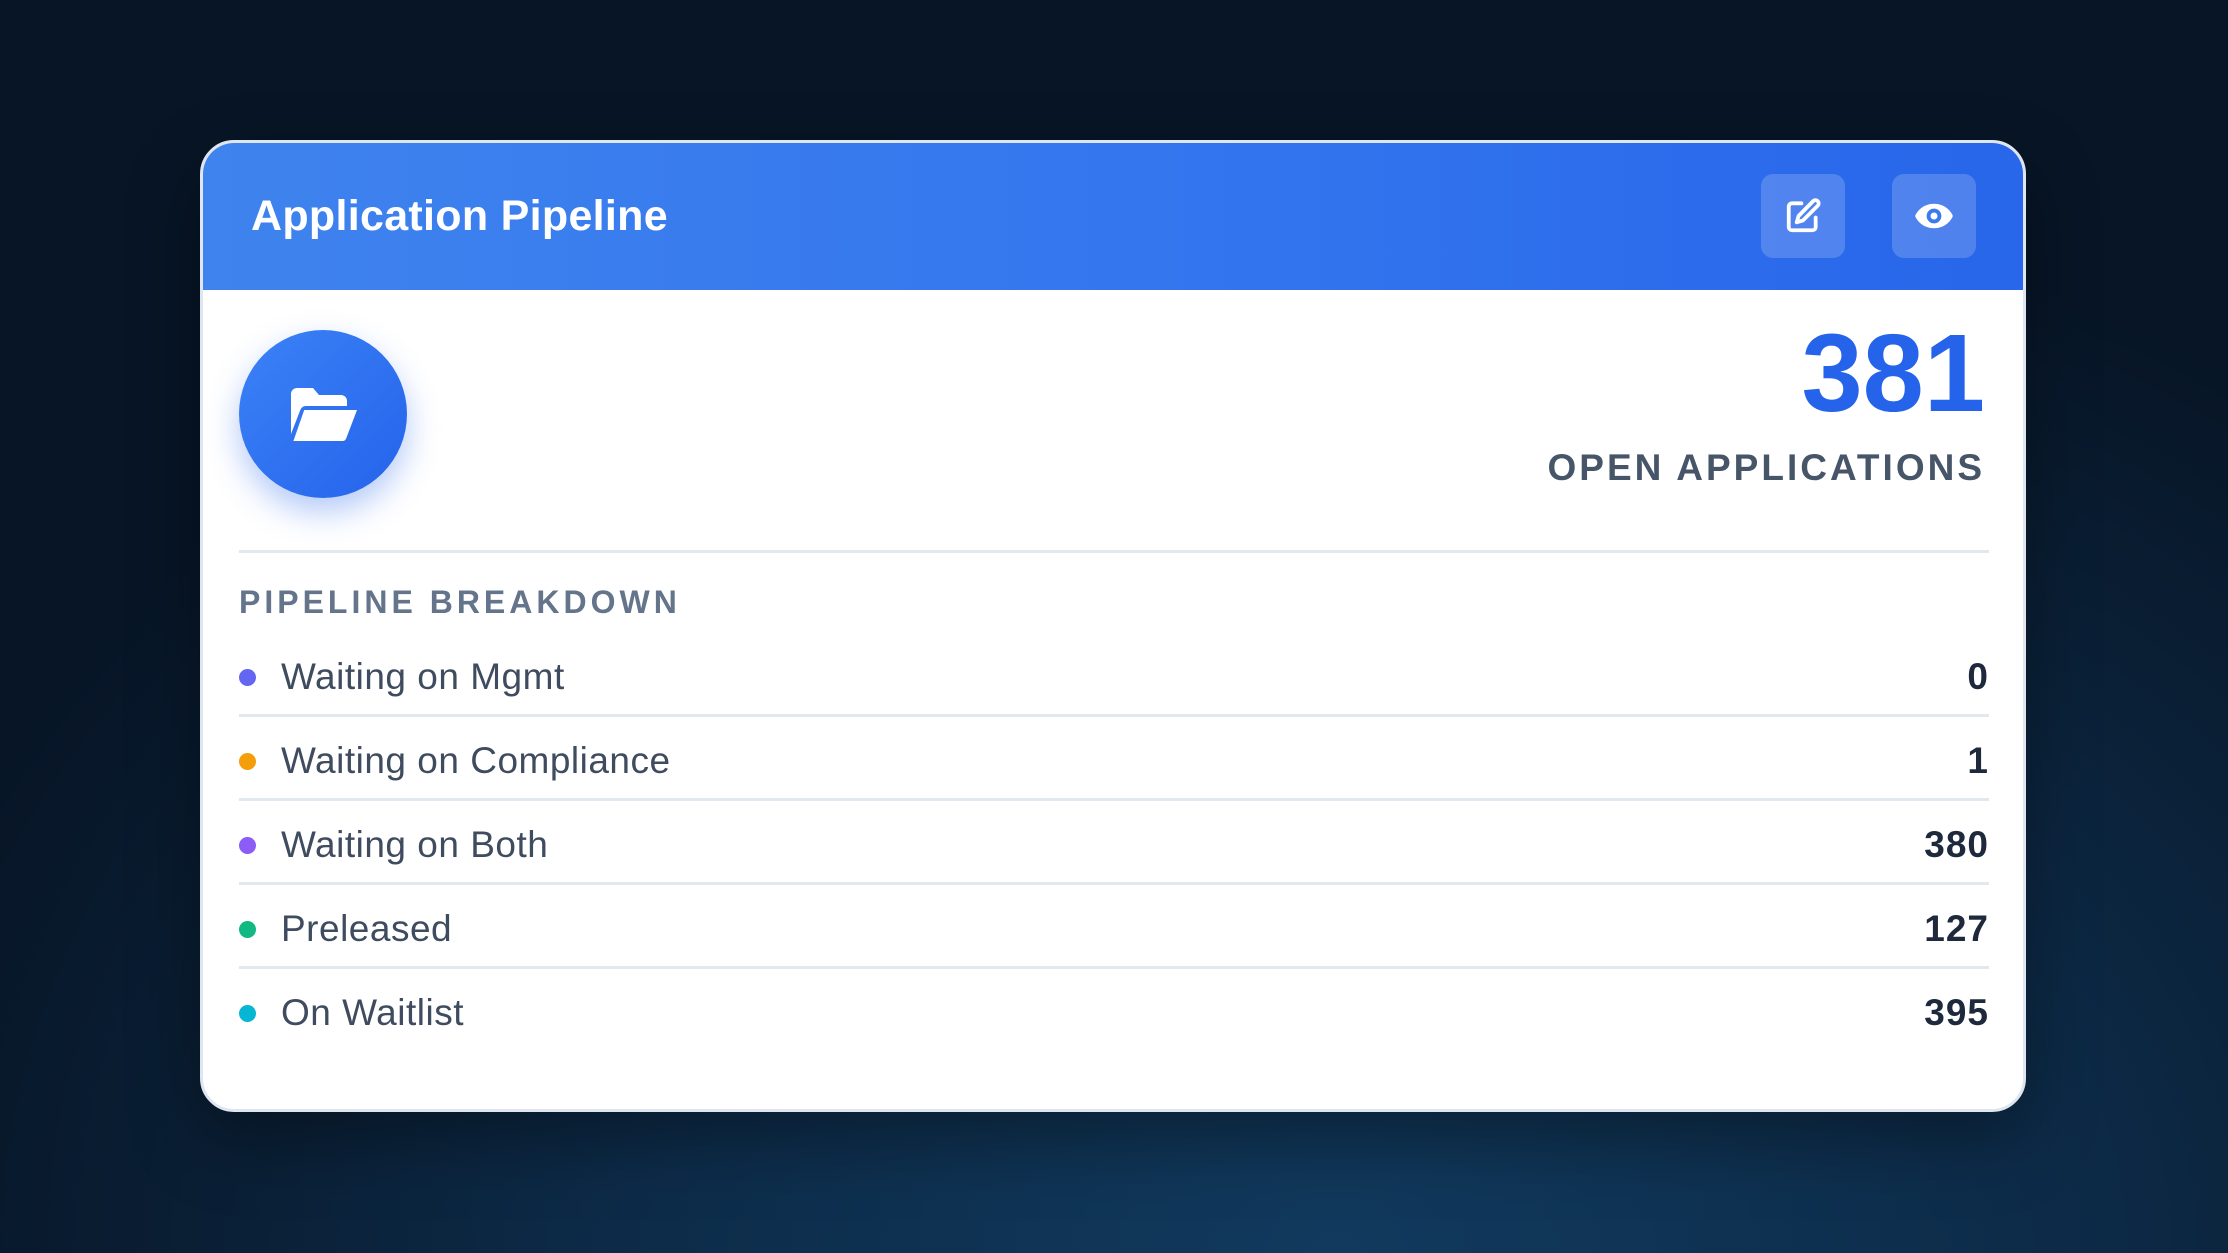 The height and width of the screenshot is (1253, 2228). I want to click on folder-open-icon, so click(324, 415).